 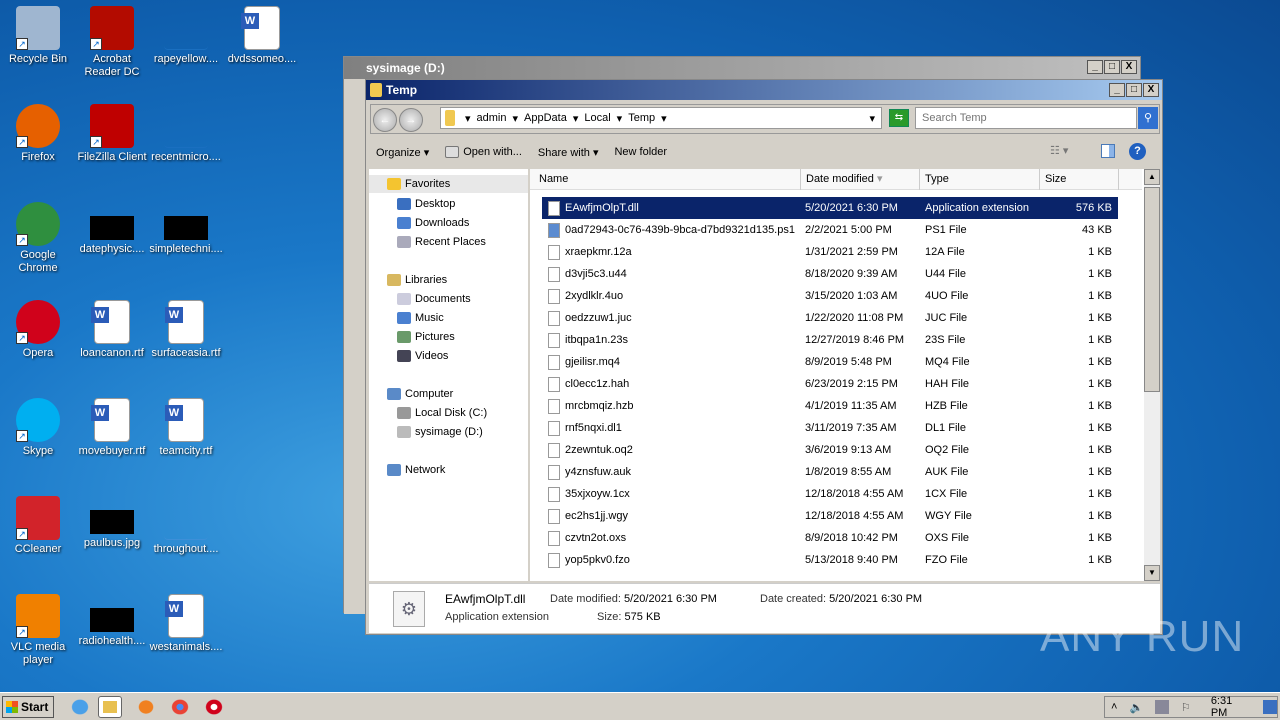 I want to click on back-button: ←, so click(x=385, y=120).